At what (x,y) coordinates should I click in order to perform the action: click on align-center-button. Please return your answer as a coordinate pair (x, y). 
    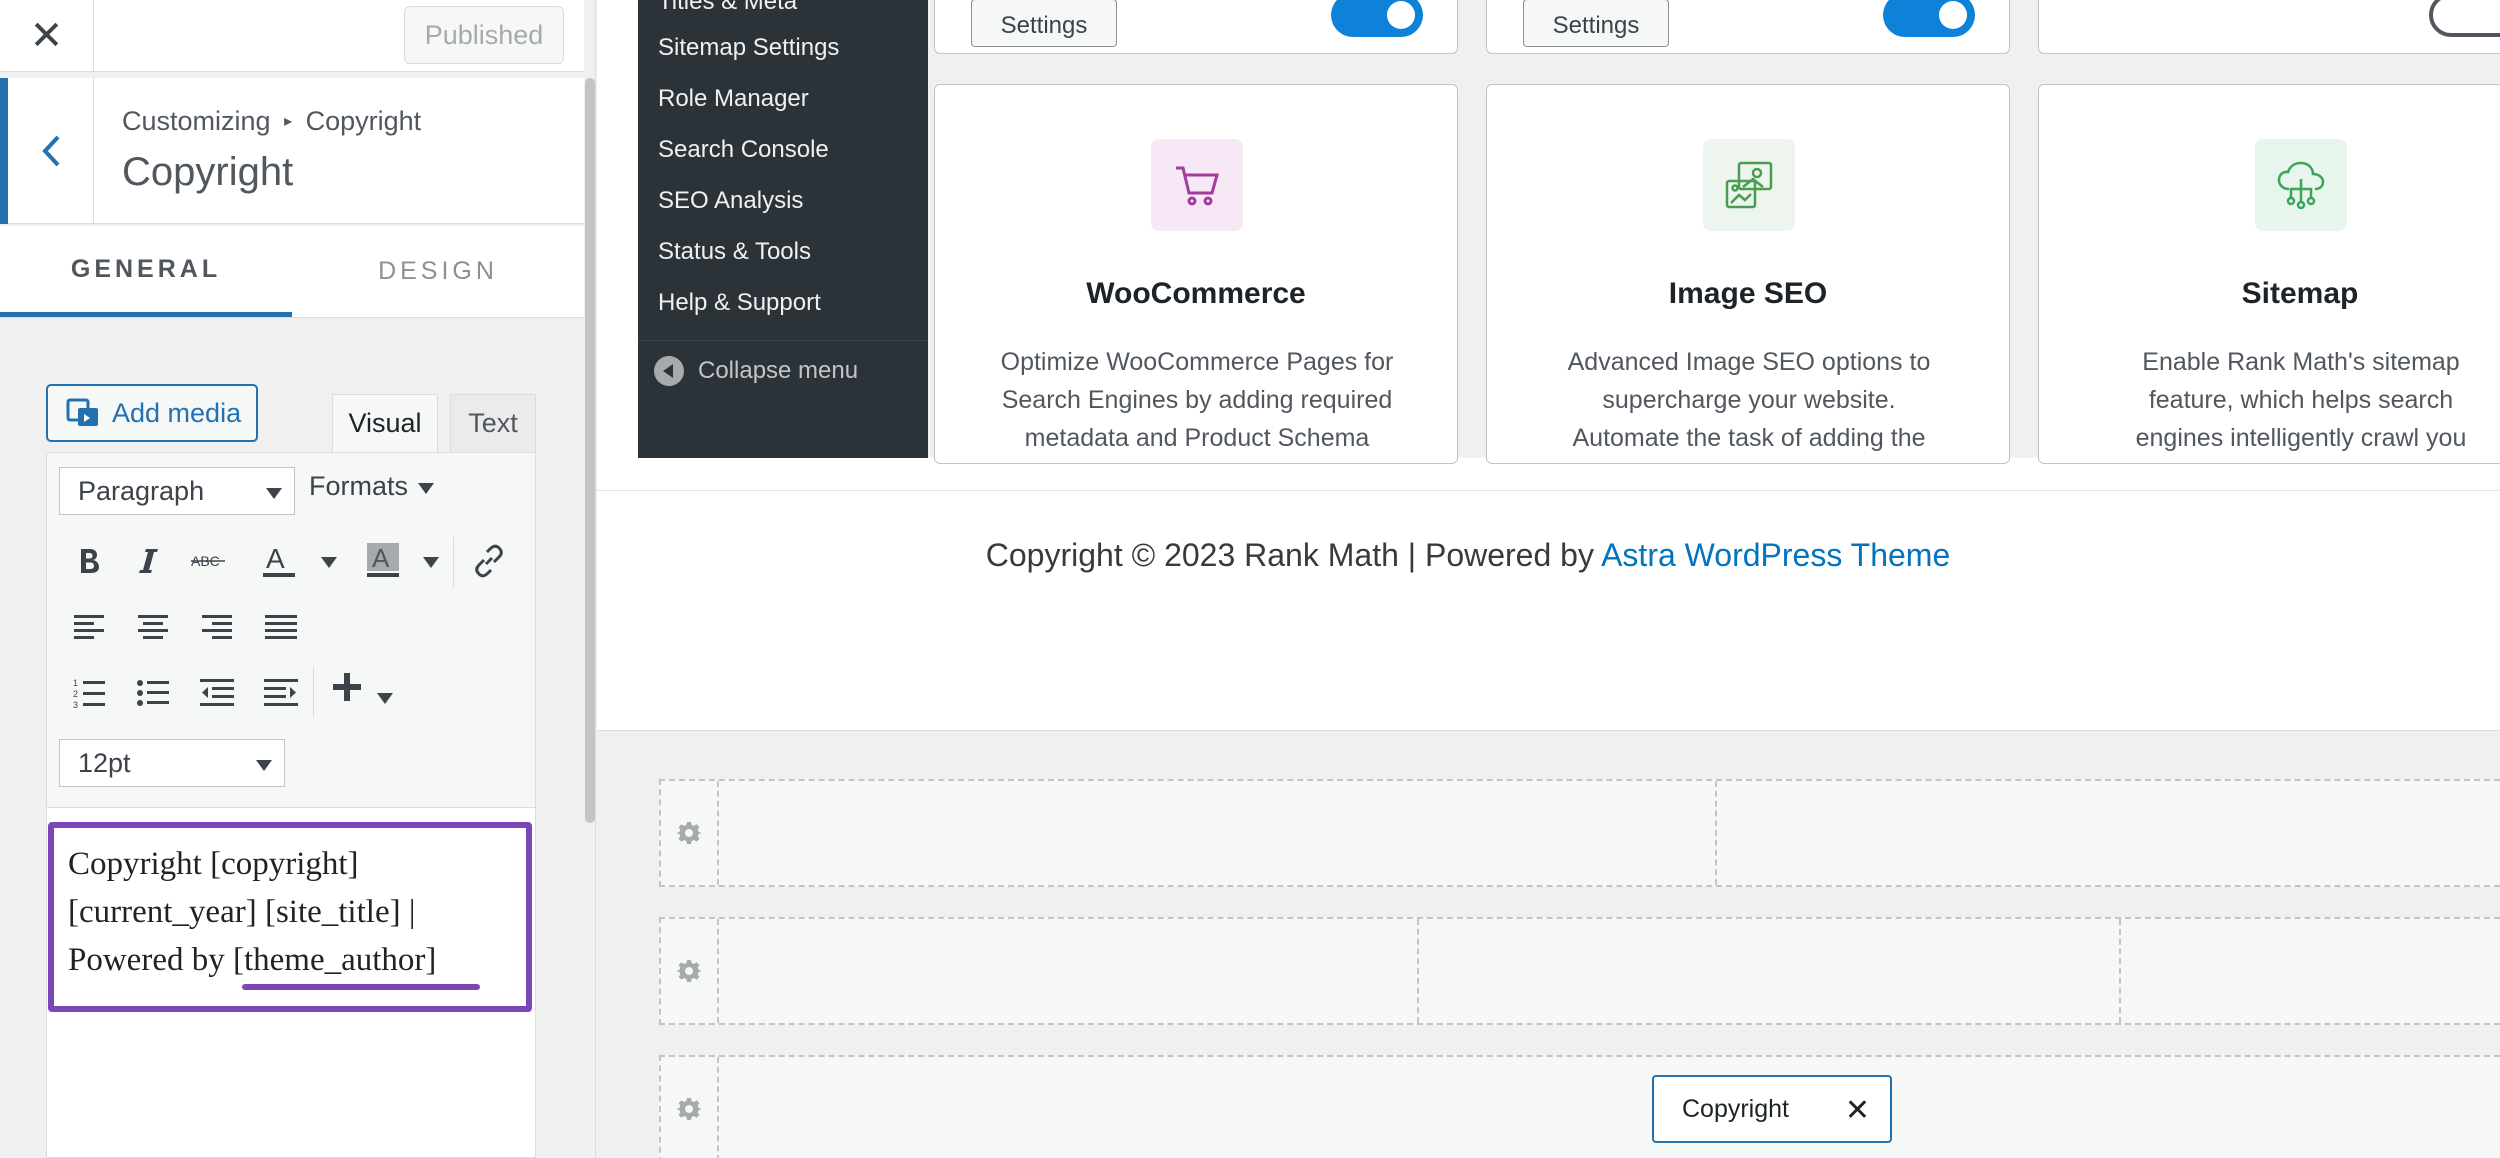
    Looking at the image, I should click on (153, 627).